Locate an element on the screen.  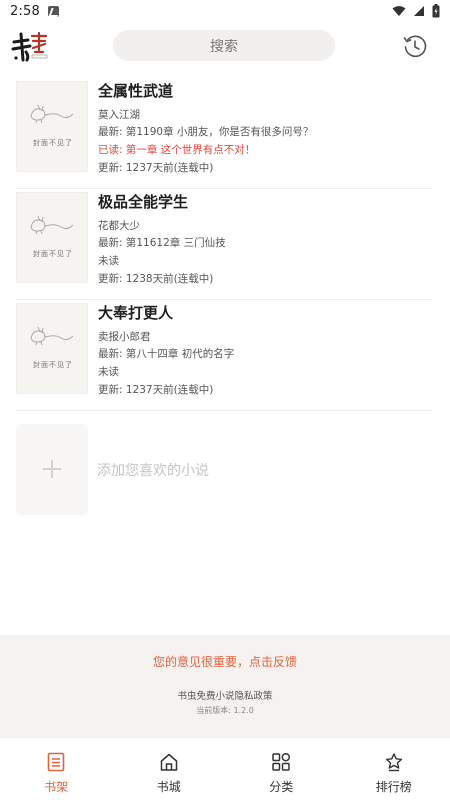
app-header: 搜索 is located at coordinates (225, 48).